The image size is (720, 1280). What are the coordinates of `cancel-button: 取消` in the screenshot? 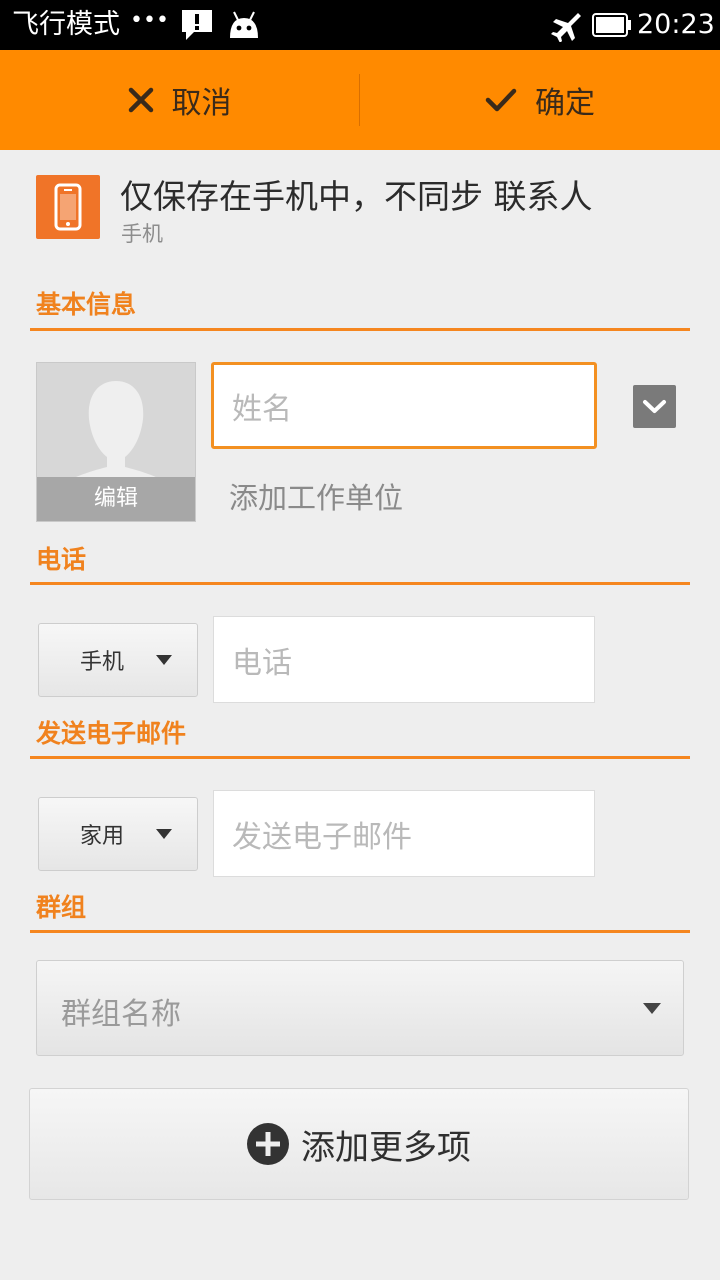 It's located at (179, 100).